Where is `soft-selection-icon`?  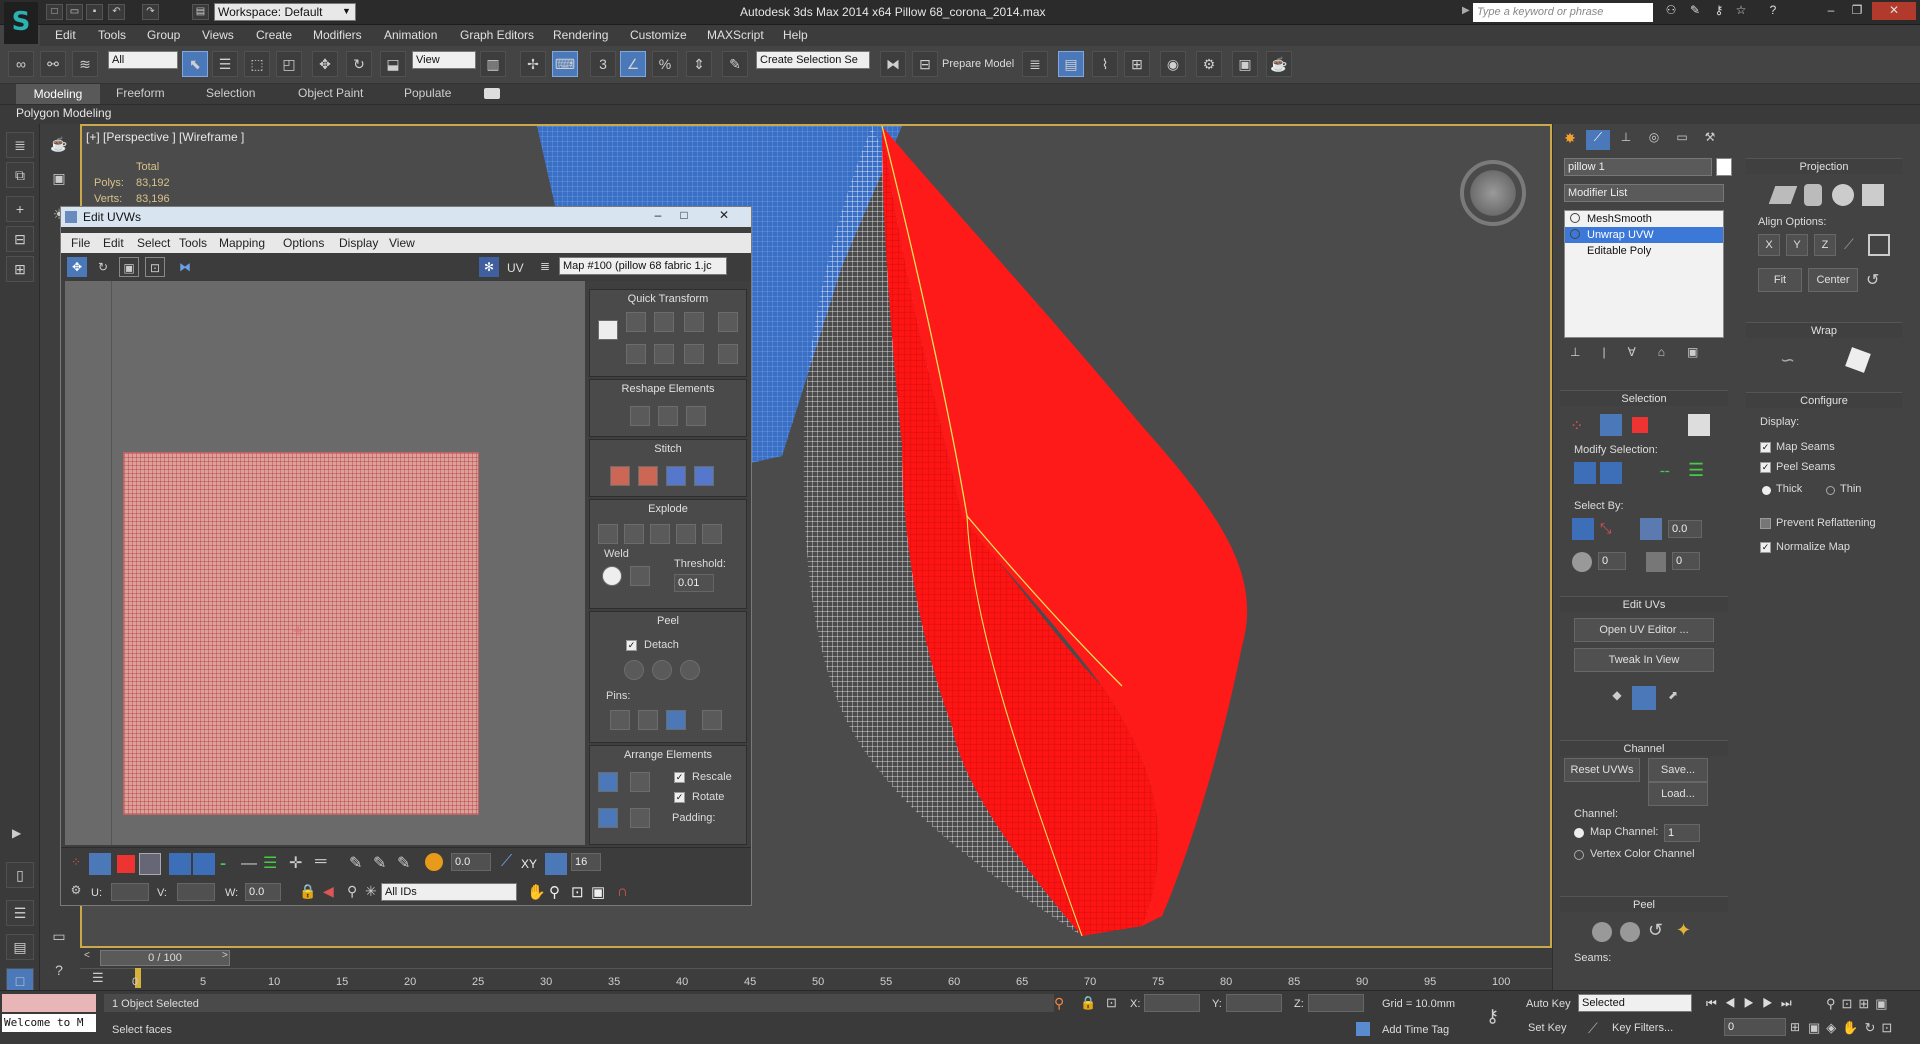 soft-selection-icon is located at coordinates (434, 862).